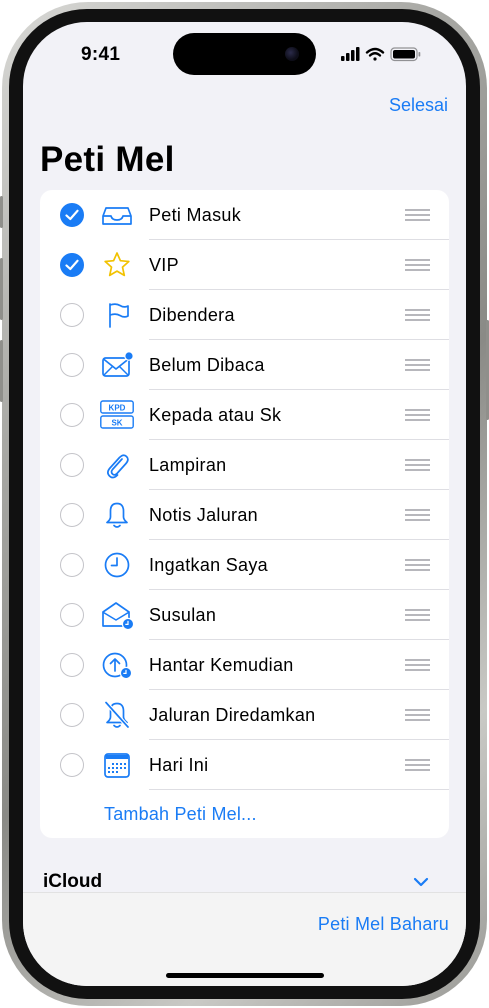 This screenshot has height=1008, width=489. Describe the element at coordinates (203, 515) in the screenshot. I see `mailbox-label: Notis Jaluran` at that location.